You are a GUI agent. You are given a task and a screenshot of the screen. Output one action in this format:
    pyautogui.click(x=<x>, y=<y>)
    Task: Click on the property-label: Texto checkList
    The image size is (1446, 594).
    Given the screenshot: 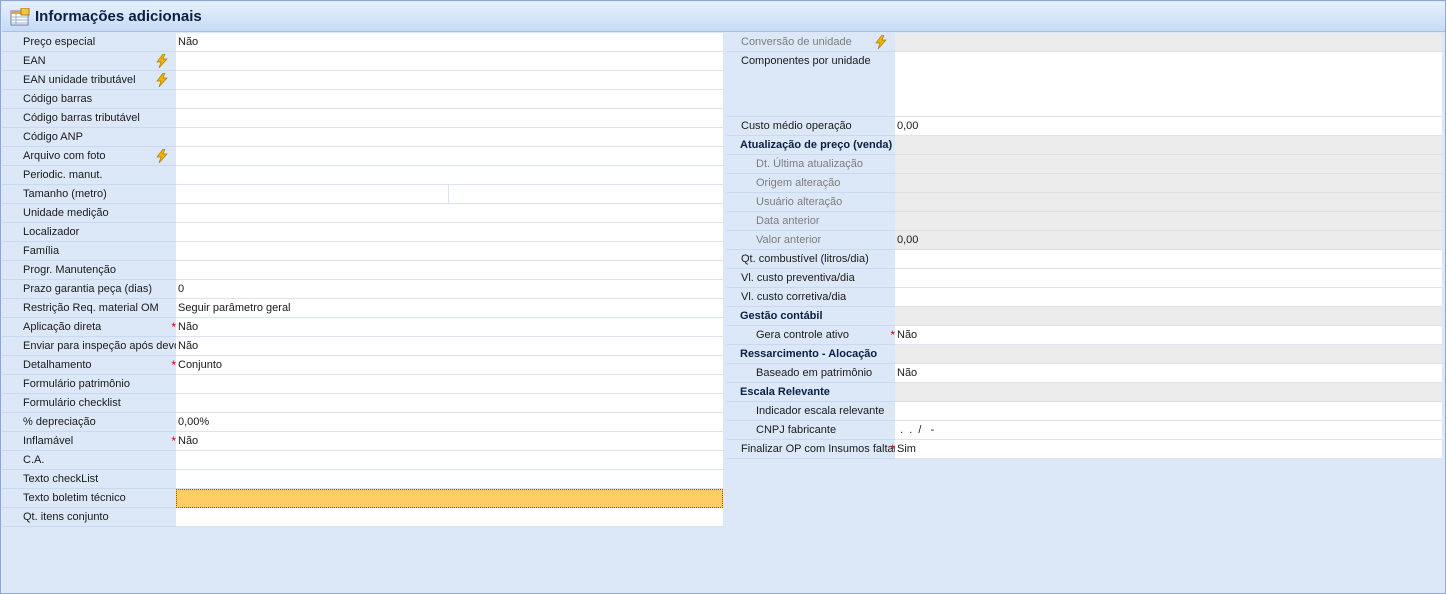 What is the action you would take?
    pyautogui.click(x=89, y=479)
    